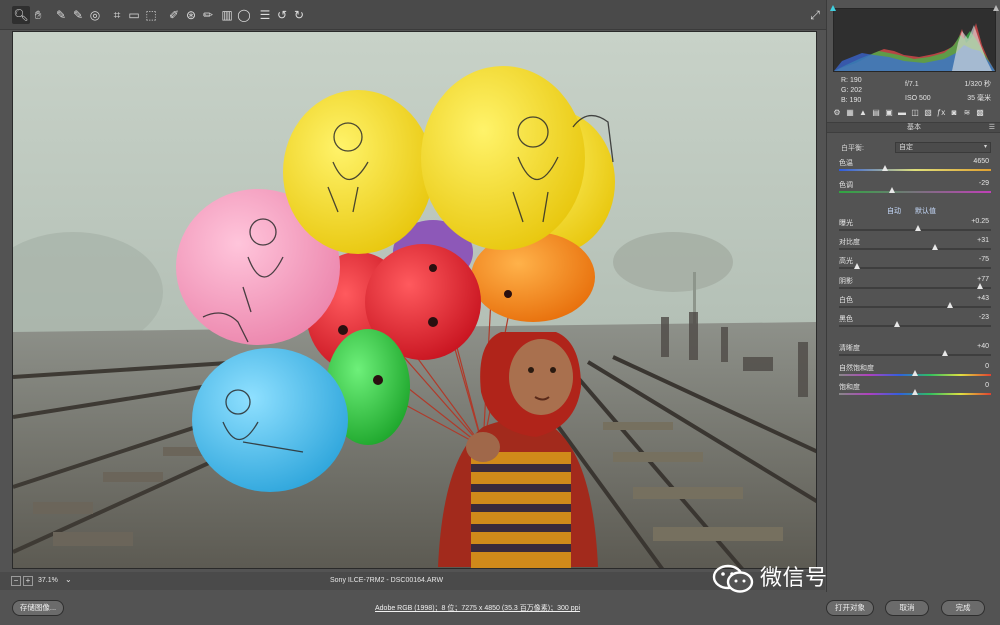 The image size is (1000, 625). What do you see at coordinates (914, 127) in the screenshot?
I see `section-title-text: 基本` at bounding box center [914, 127].